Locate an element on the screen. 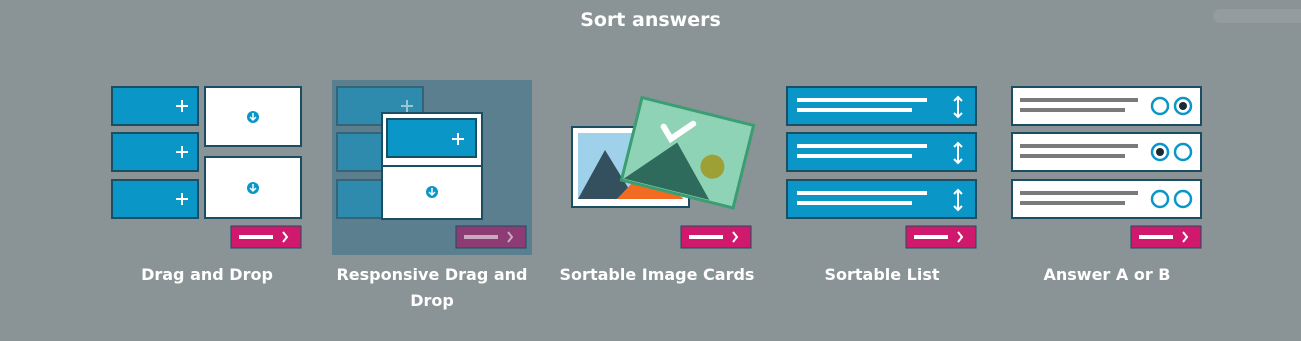 The width and height of the screenshot is (1301, 341). card-label: Sortable Image Cards is located at coordinates (657, 274).